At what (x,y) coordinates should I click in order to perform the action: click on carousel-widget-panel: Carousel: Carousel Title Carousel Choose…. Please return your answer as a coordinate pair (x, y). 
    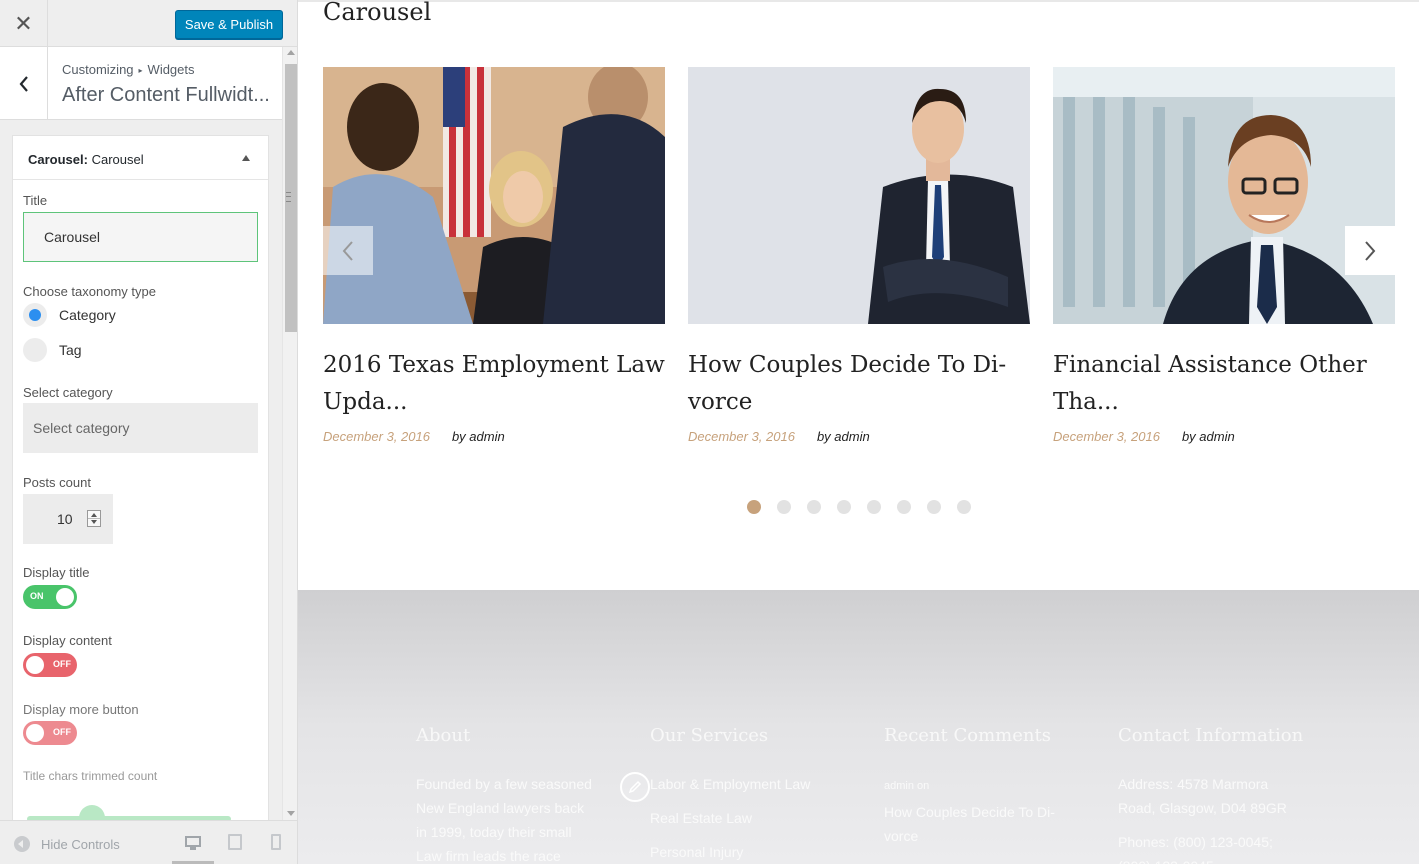
    Looking at the image, I should click on (140, 485).